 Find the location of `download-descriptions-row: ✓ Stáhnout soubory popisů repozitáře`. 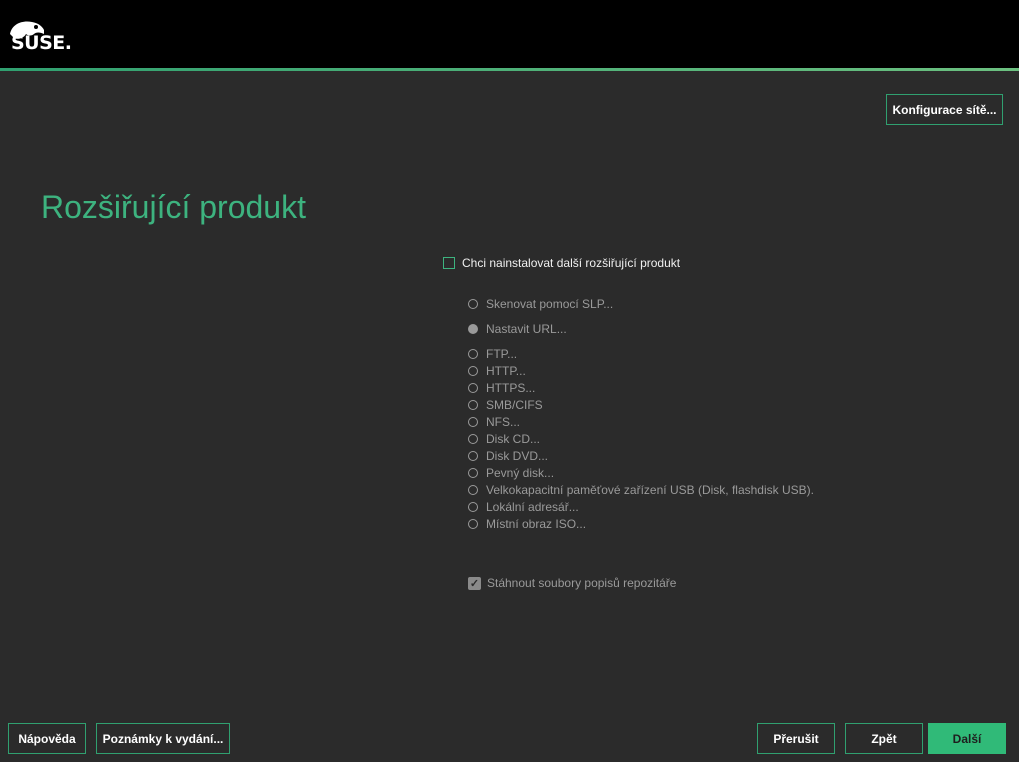

download-descriptions-row: ✓ Stáhnout soubory popisů repozitáře is located at coordinates (572, 583).